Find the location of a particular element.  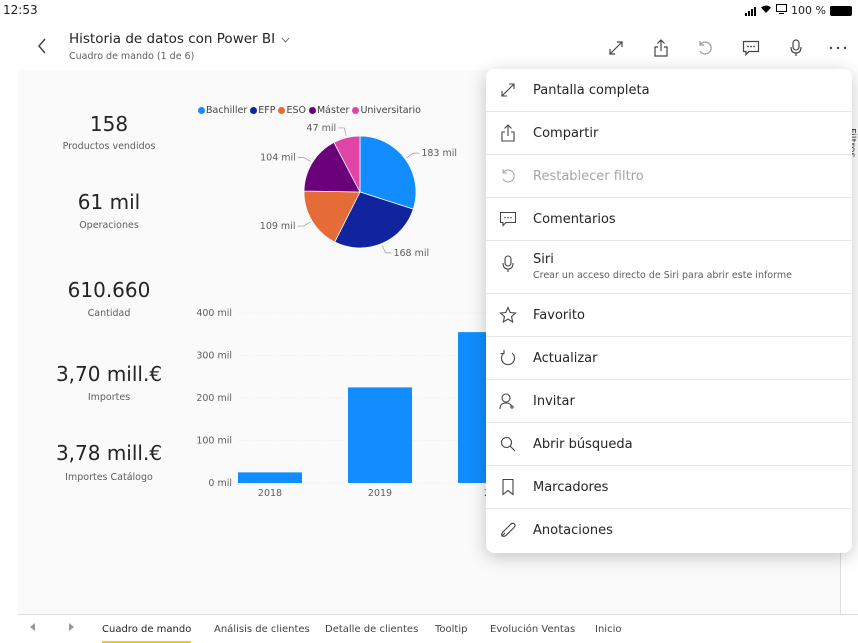

comments-button is located at coordinates (751, 48).